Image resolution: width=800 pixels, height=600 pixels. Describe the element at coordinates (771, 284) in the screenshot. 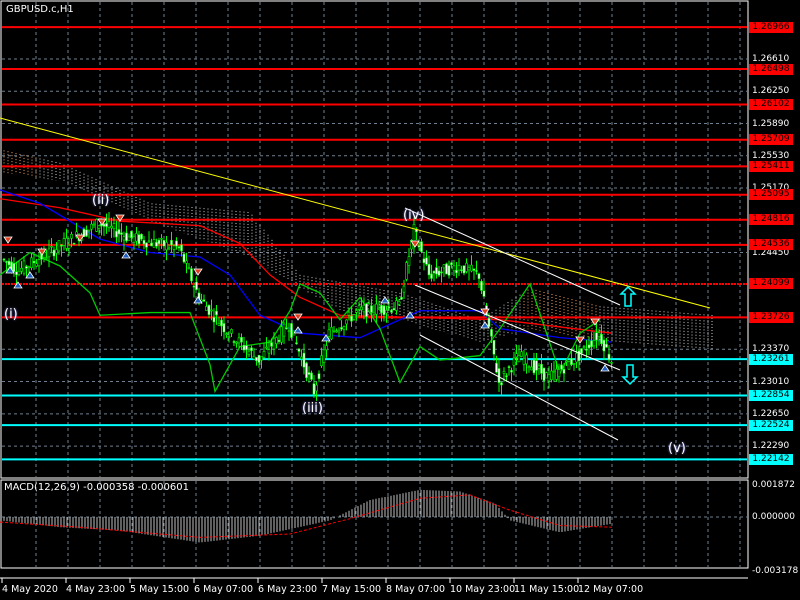

I see `resistance-price-tag: 1.24099` at that location.